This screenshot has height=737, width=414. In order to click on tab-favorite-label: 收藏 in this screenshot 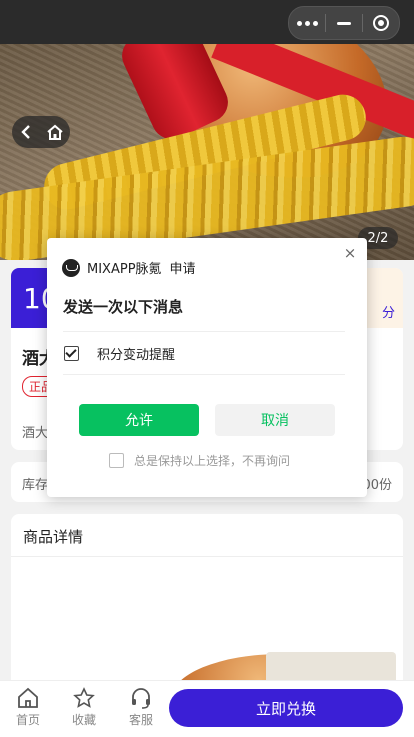, I will do `click(83, 720)`.